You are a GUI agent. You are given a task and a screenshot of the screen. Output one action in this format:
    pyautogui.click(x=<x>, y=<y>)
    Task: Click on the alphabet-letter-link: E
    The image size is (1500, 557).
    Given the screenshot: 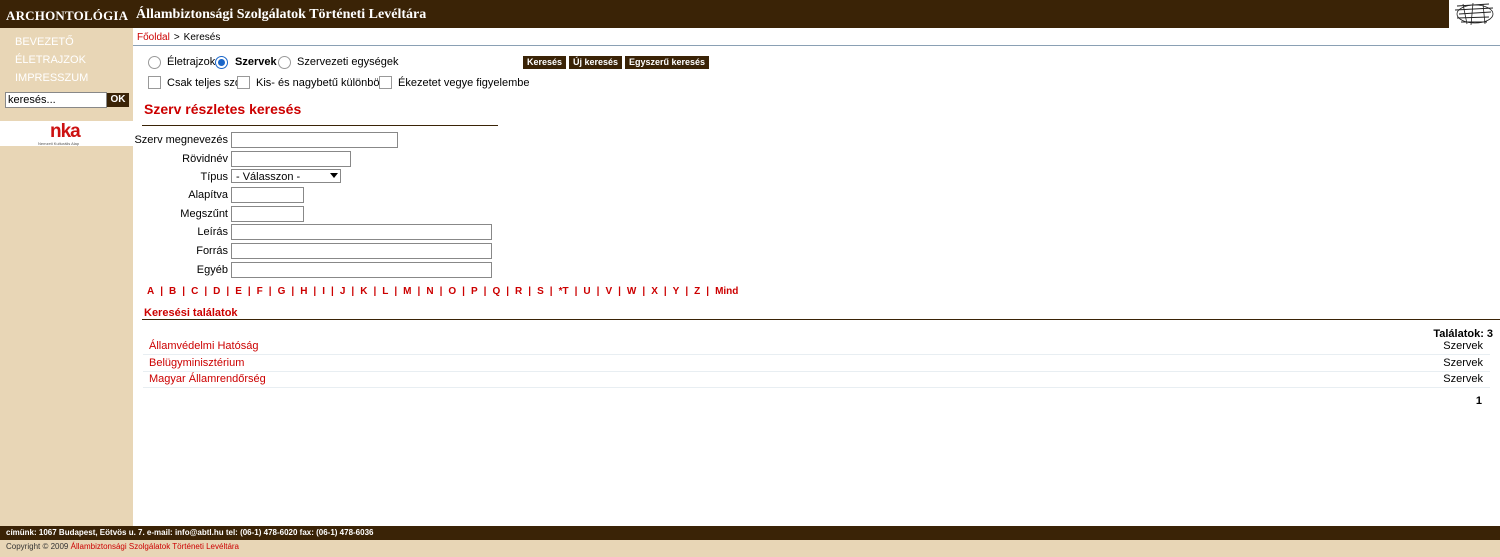 What is the action you would take?
    pyautogui.click(x=238, y=291)
    